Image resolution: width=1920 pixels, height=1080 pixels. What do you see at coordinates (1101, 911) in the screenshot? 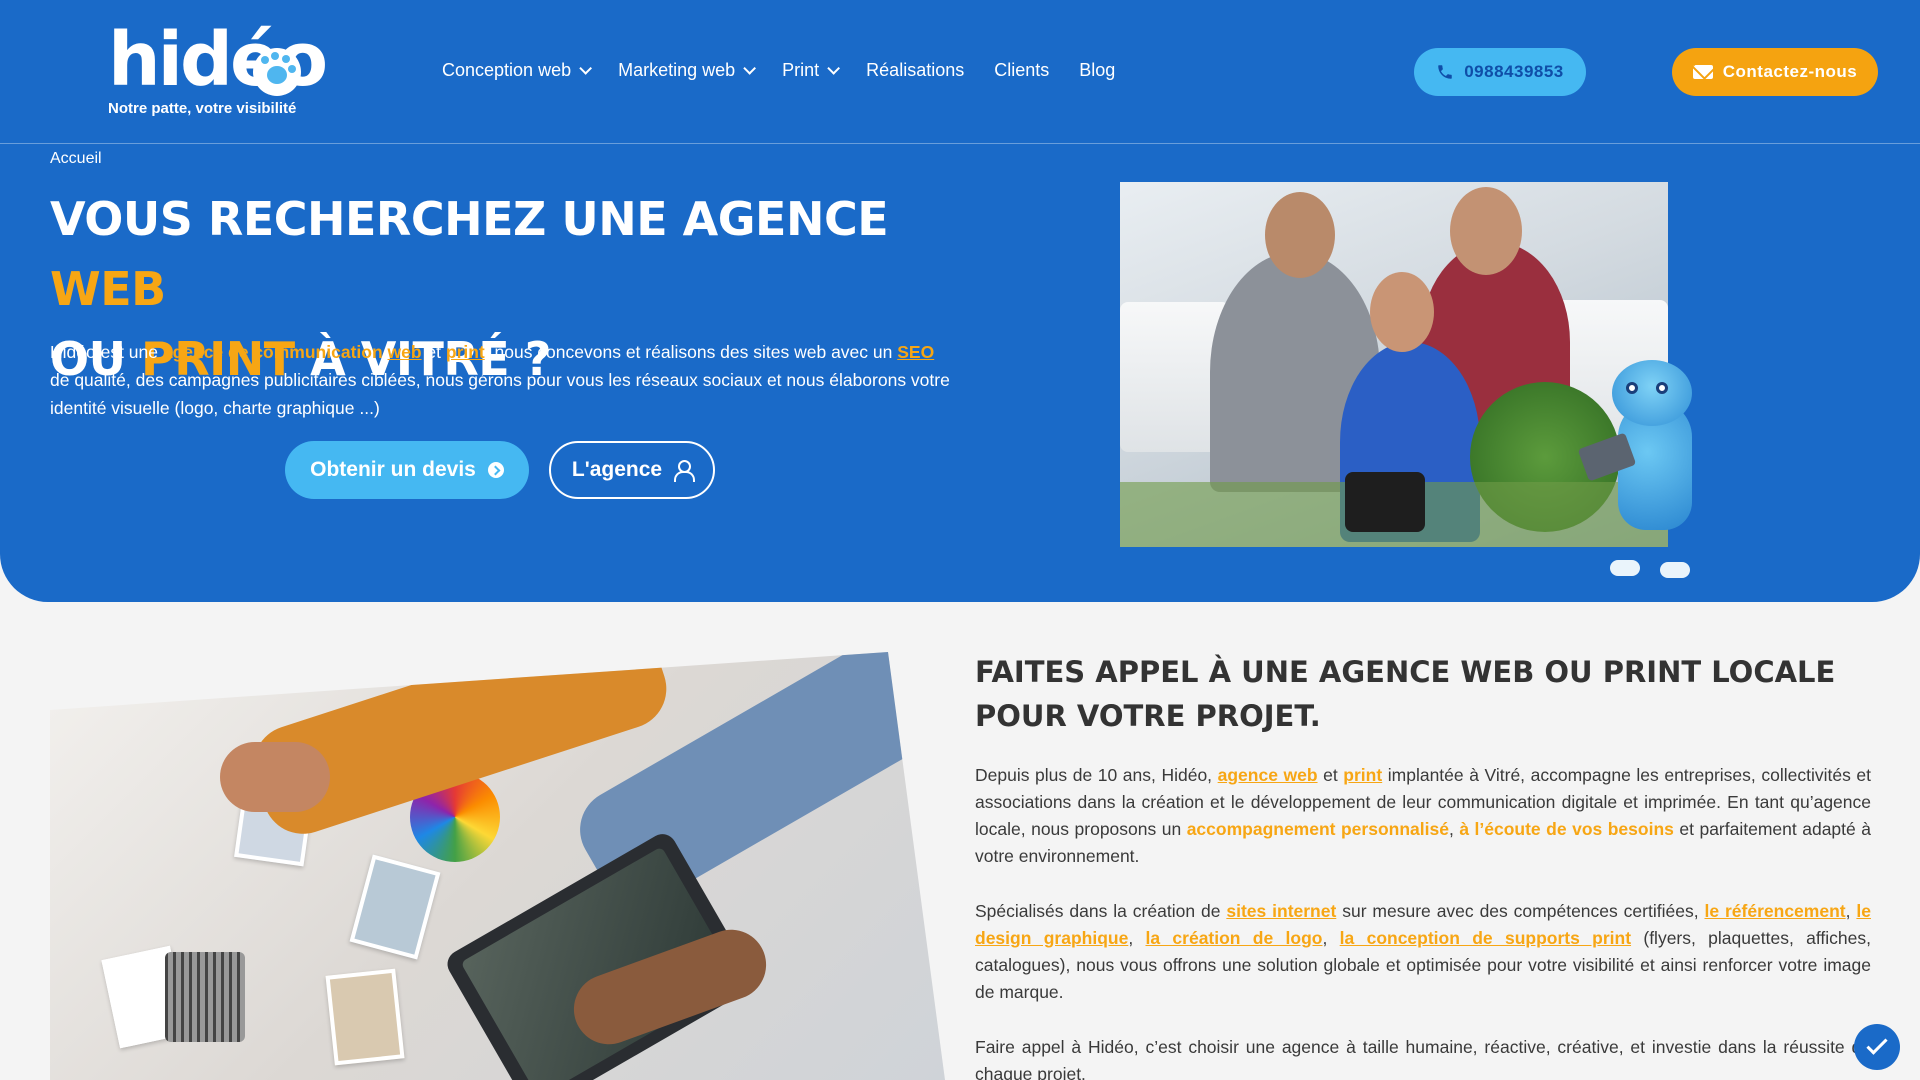
I see `text: Spécialisés dans la création de` at bounding box center [1101, 911].